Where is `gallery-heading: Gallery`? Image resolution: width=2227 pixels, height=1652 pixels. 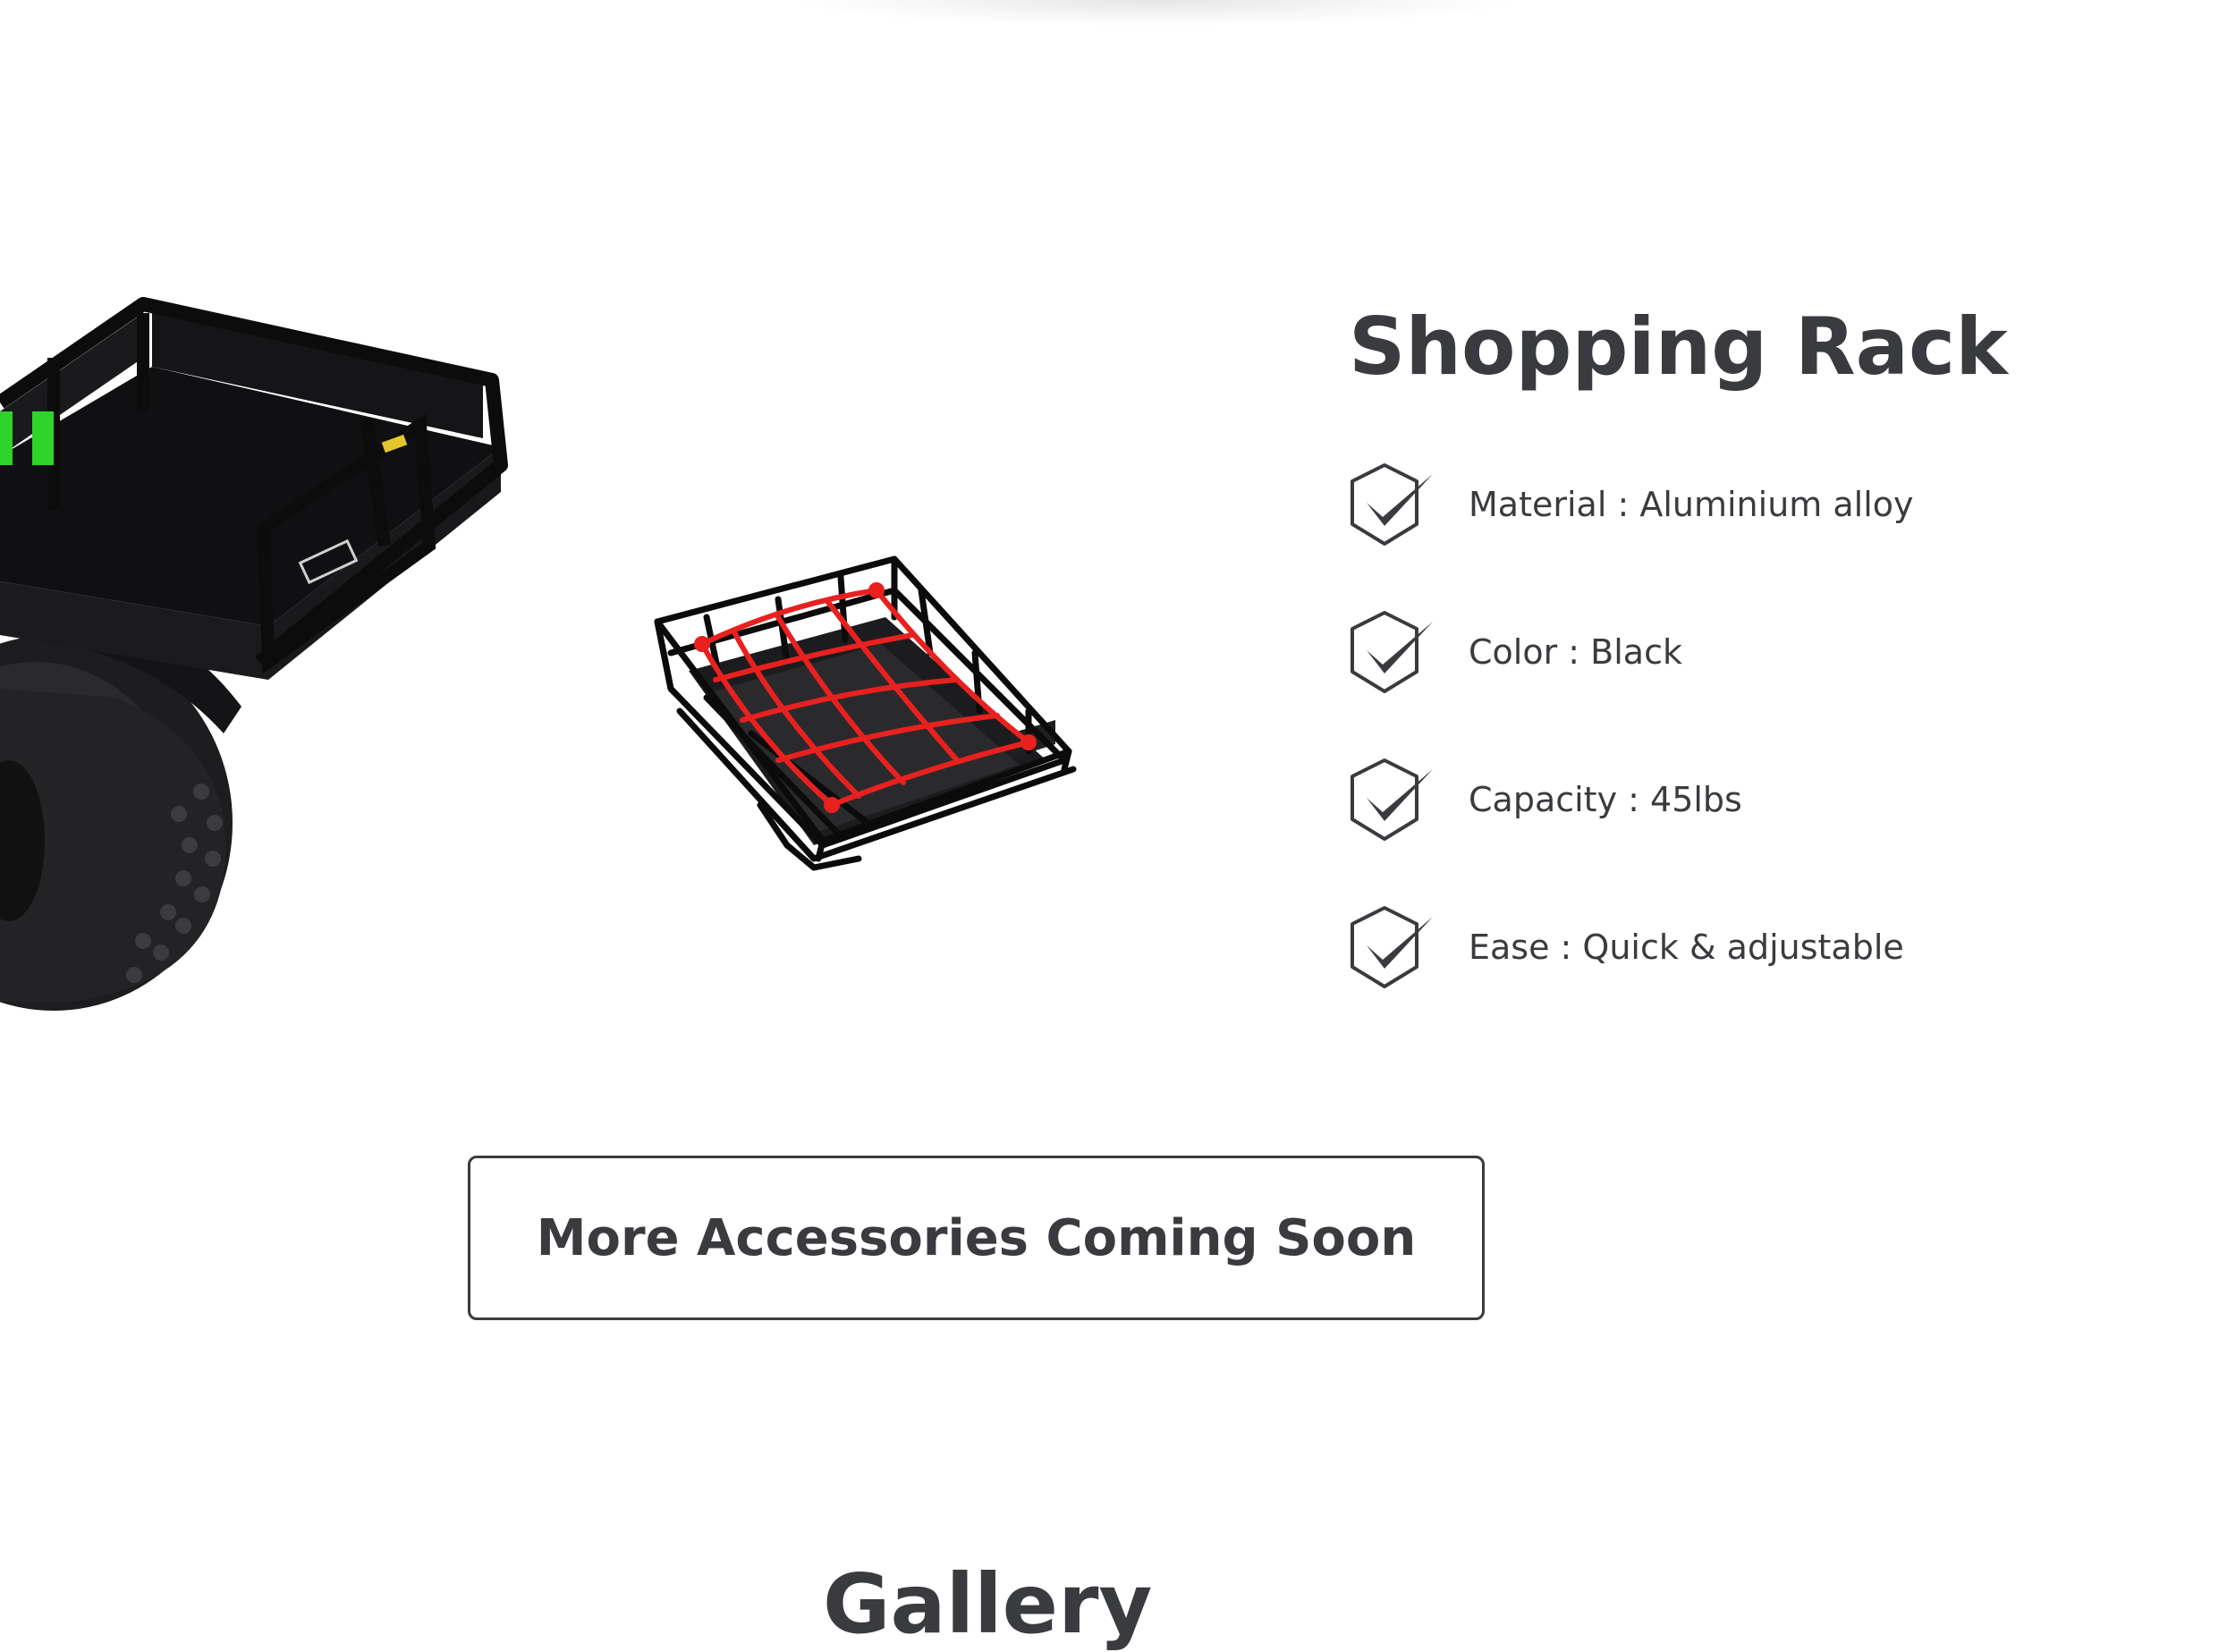 gallery-heading: Gallery is located at coordinates (988, 1604).